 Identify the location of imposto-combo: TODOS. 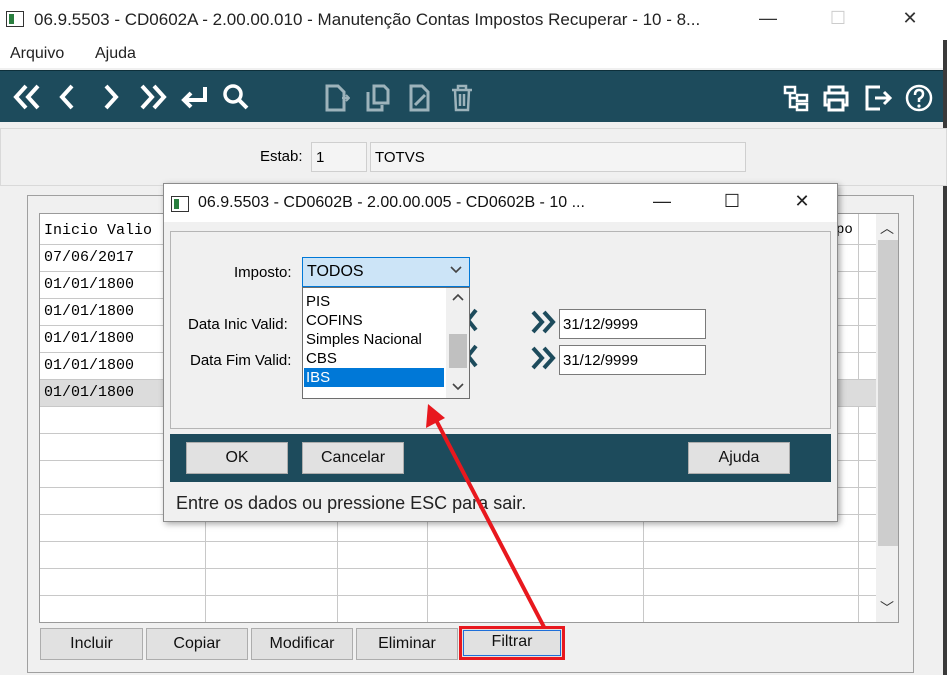
(386, 272).